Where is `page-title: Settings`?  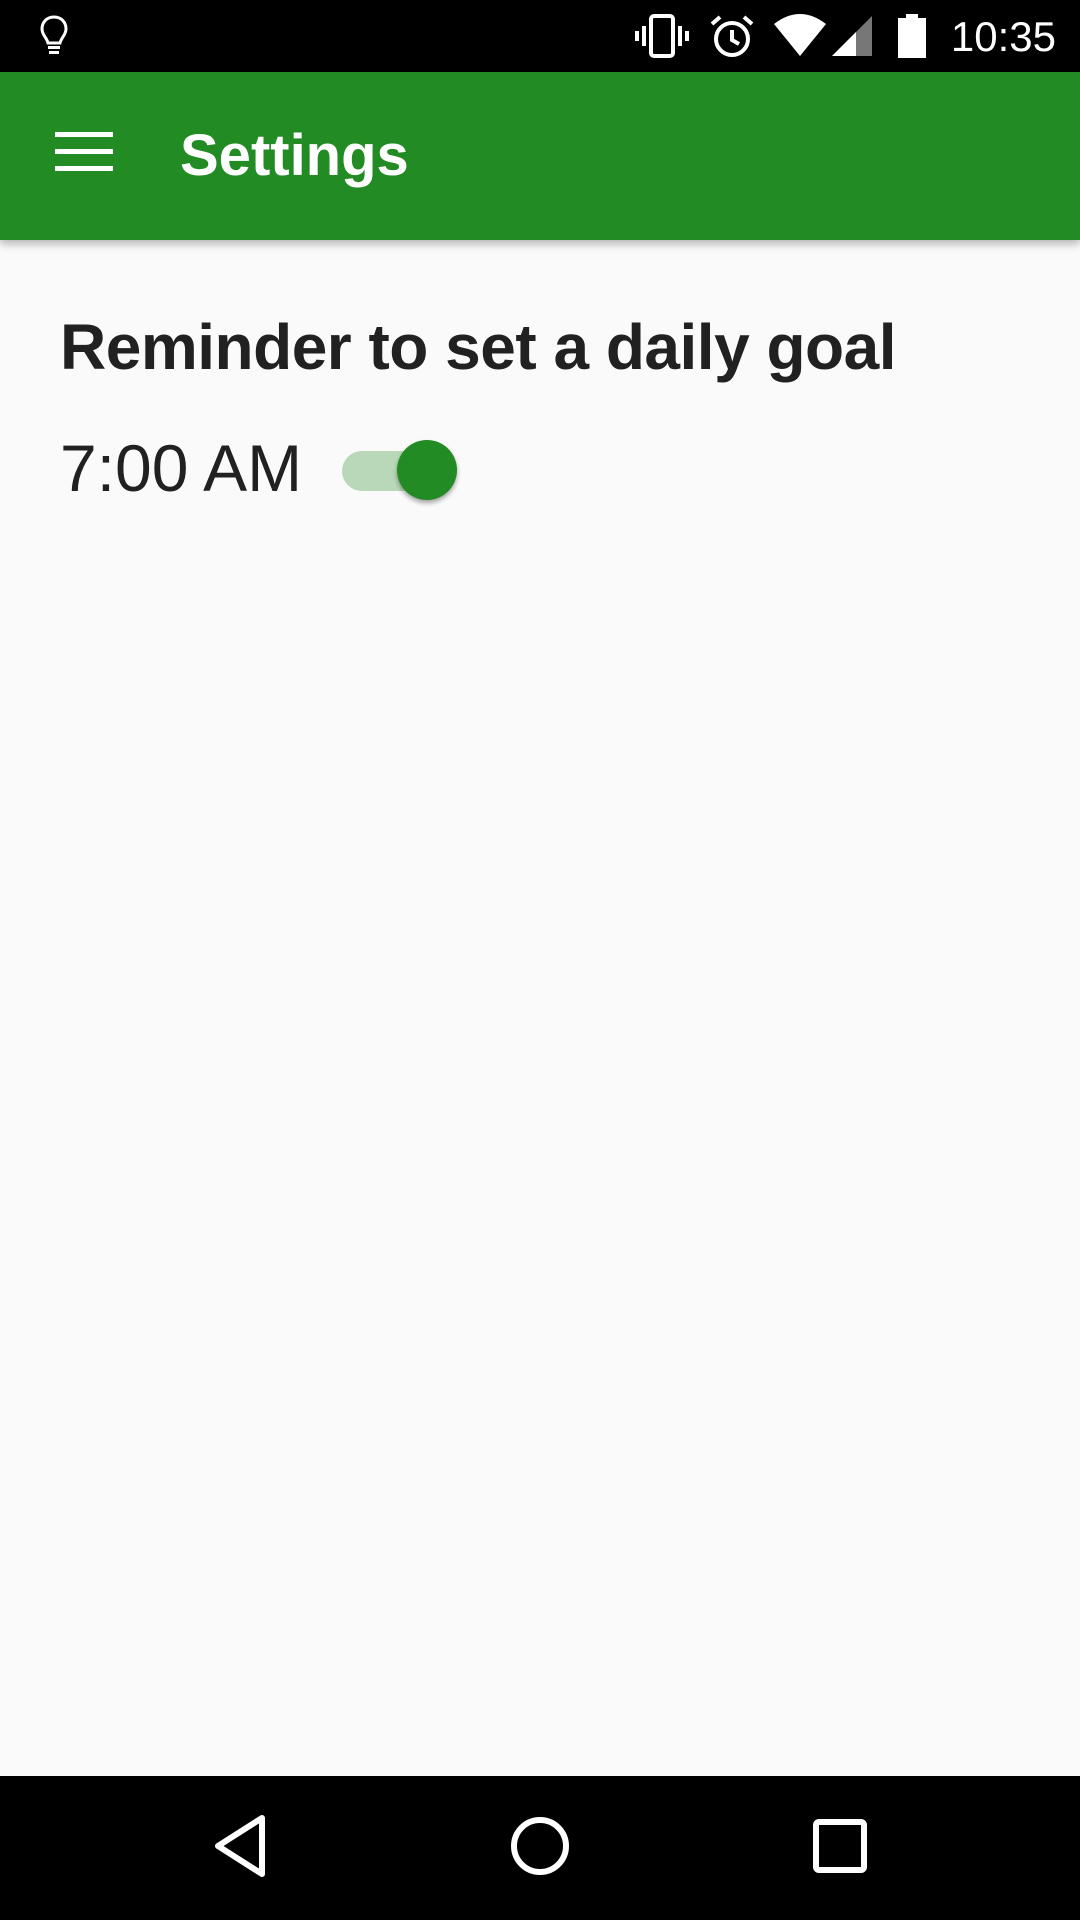
page-title: Settings is located at coordinates (294, 155).